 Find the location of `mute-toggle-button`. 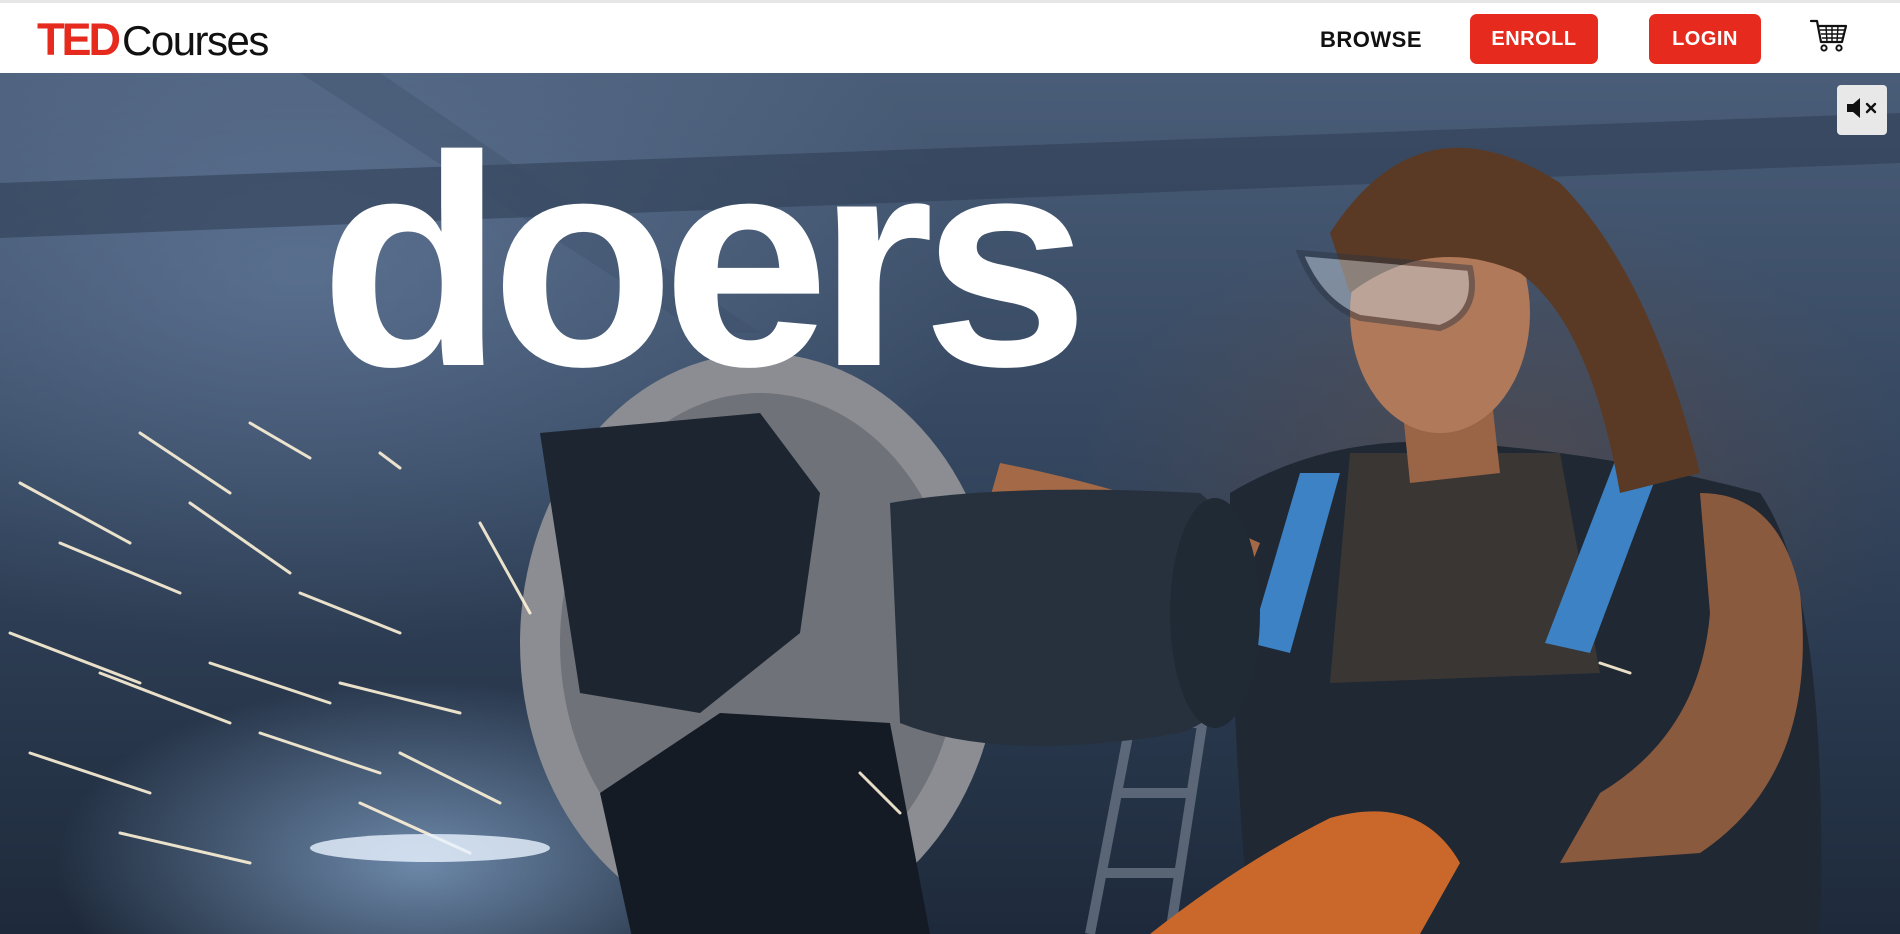

mute-toggle-button is located at coordinates (1862, 110).